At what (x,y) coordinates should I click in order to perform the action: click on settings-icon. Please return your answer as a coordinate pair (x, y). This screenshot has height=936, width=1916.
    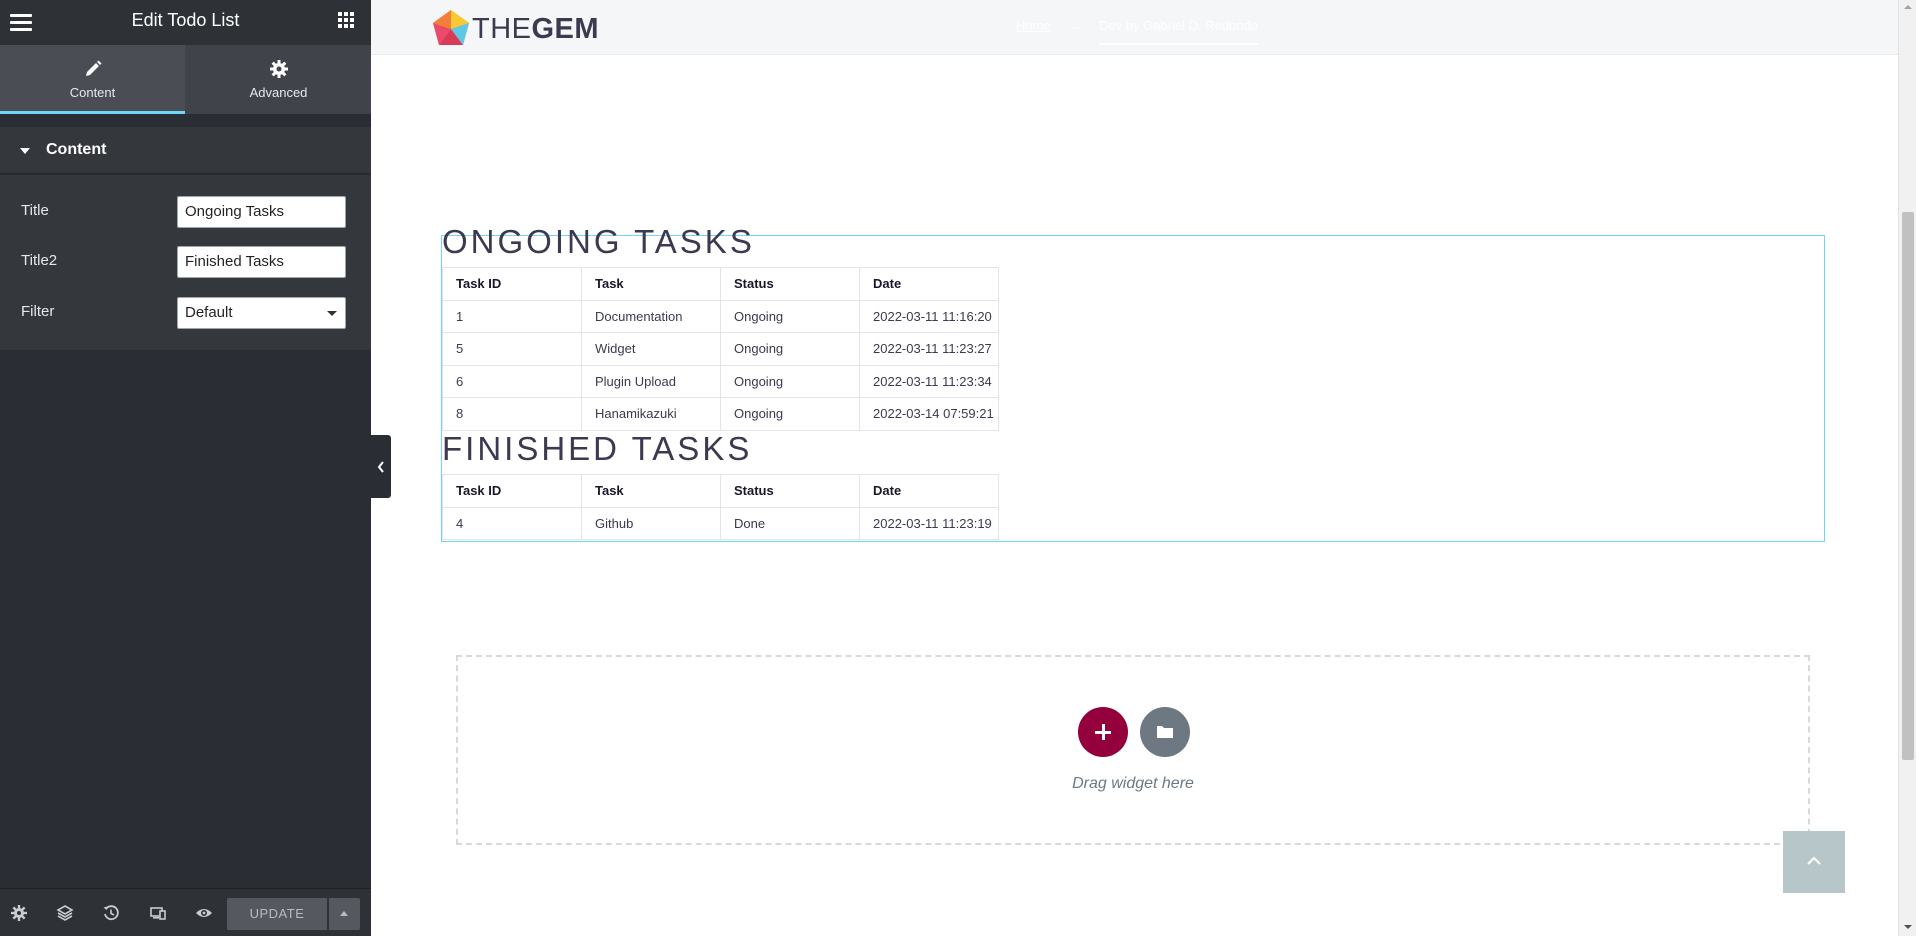
    Looking at the image, I should click on (19, 913).